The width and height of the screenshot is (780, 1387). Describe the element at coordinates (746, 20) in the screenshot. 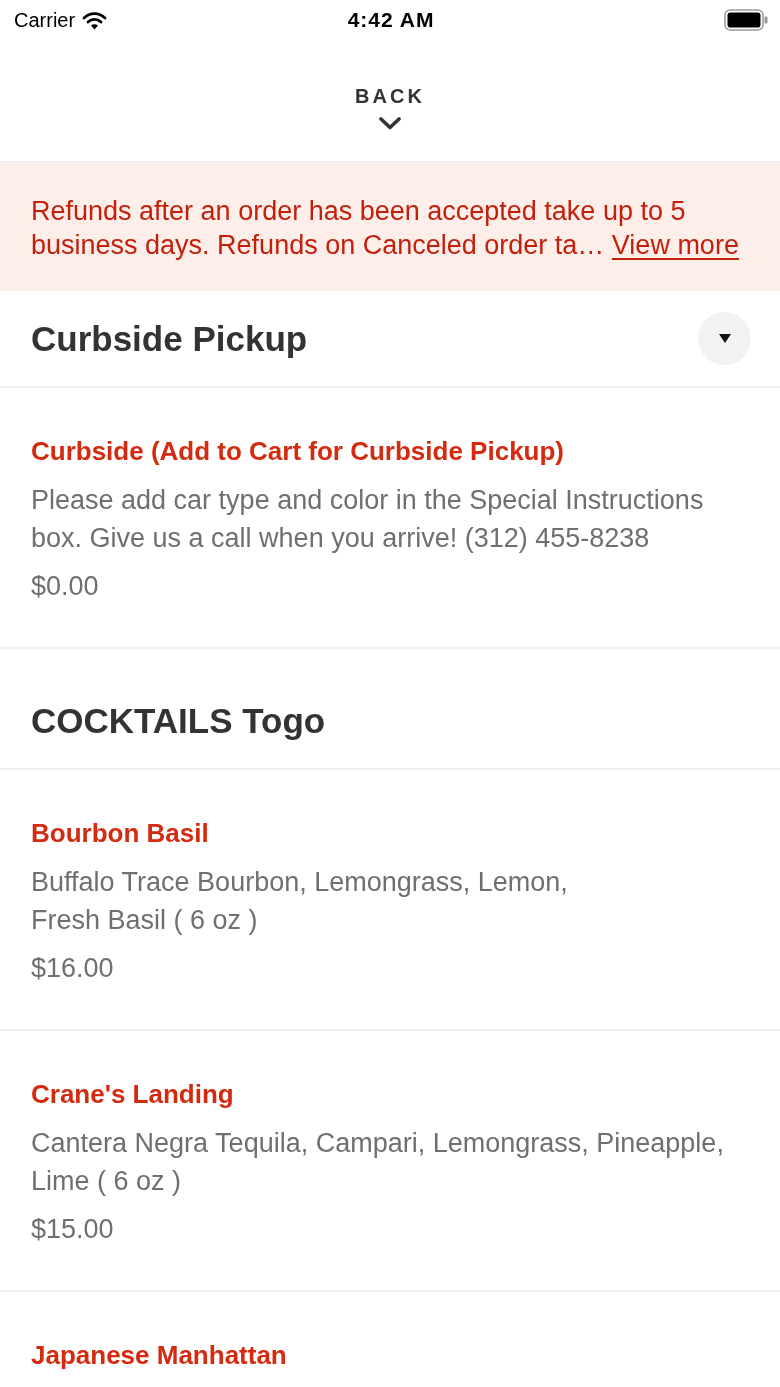

I see `battery-icon` at that location.